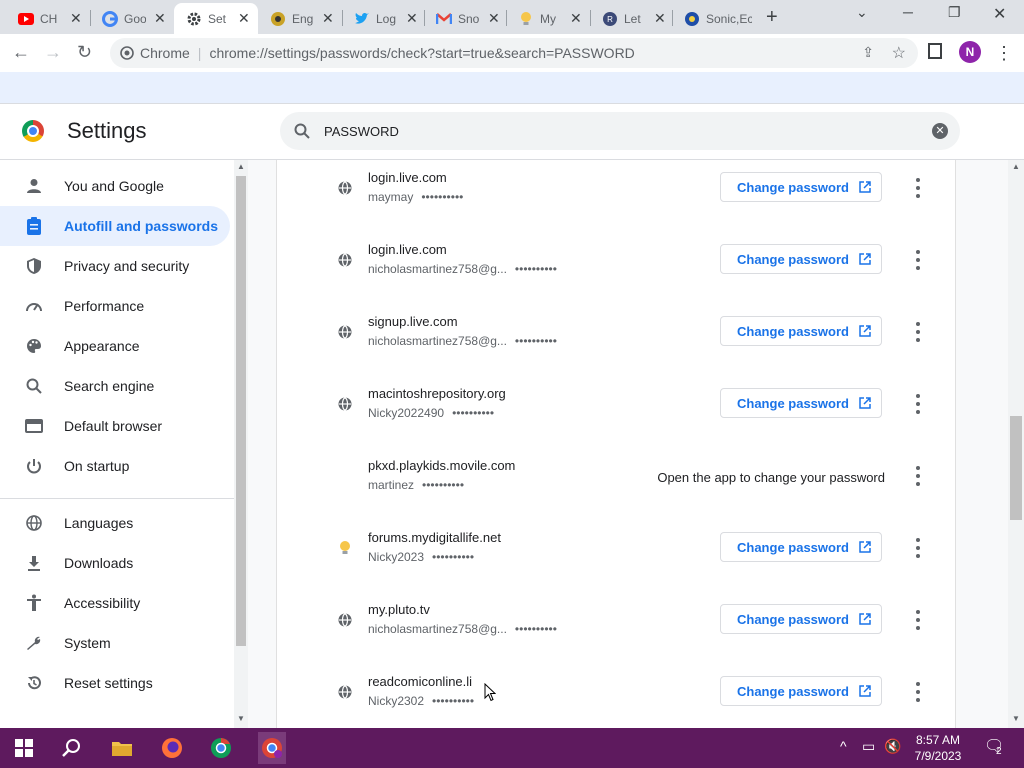  Describe the element at coordinates (868, 52) in the screenshot. I see `share-icon: ⇪` at that location.